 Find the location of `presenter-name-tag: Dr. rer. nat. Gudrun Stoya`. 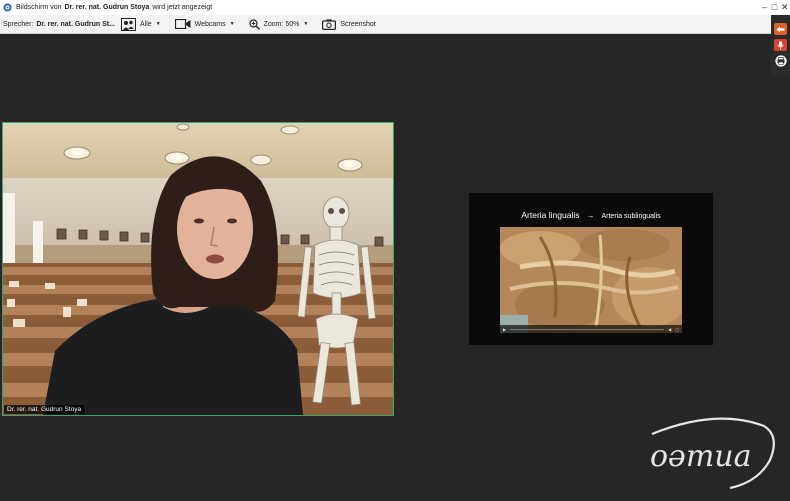

presenter-name-tag: Dr. rer. nat. Gudrun Stoya is located at coordinates (44, 409).